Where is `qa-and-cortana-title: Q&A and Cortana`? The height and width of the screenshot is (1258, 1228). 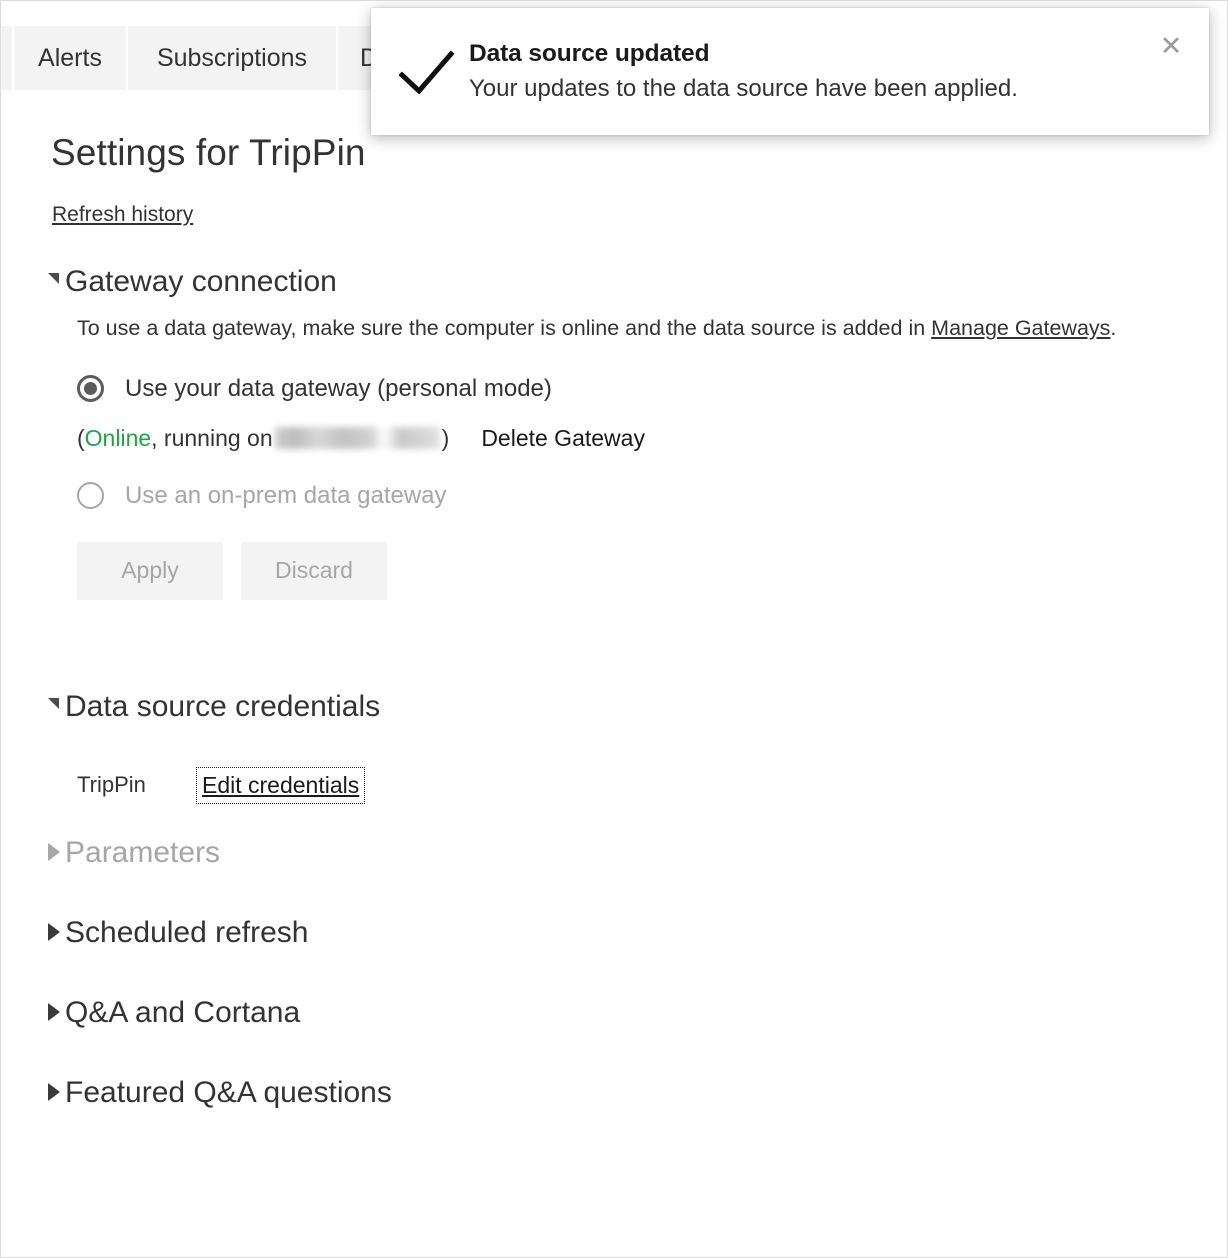 qa-and-cortana-title: Q&A and Cortana is located at coordinates (183, 1012).